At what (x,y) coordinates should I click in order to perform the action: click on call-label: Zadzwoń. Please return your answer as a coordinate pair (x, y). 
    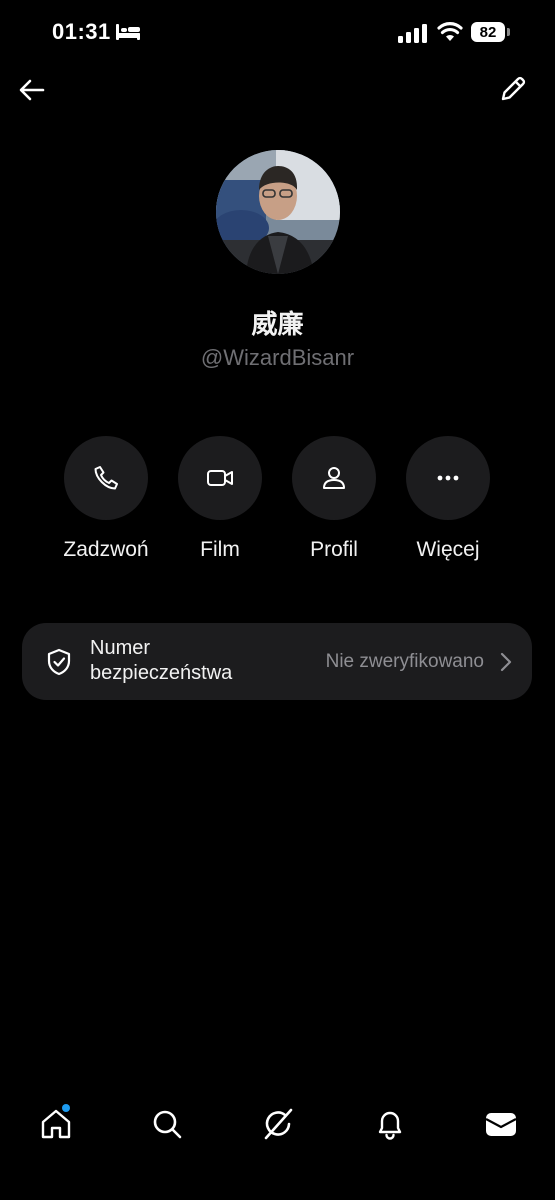
    Looking at the image, I should click on (106, 549).